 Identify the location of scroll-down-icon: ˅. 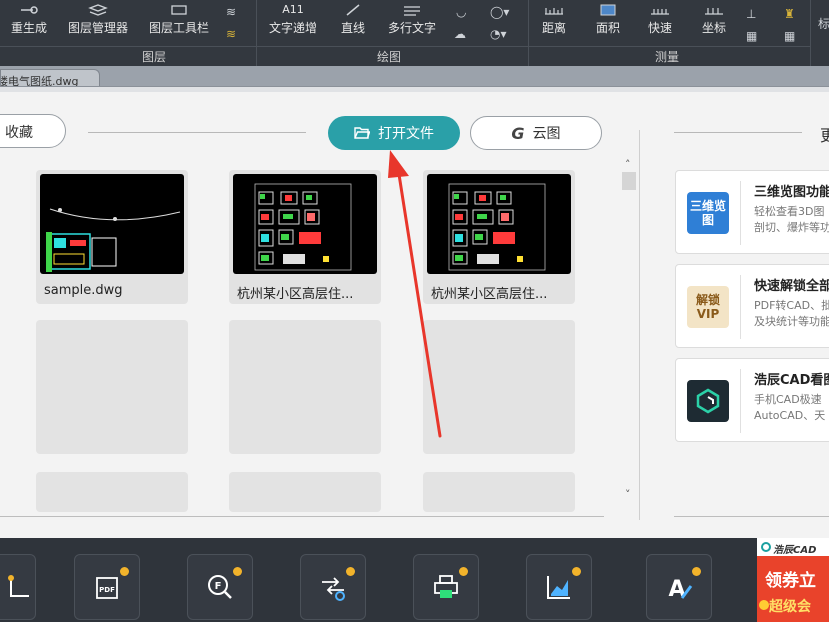
(628, 494).